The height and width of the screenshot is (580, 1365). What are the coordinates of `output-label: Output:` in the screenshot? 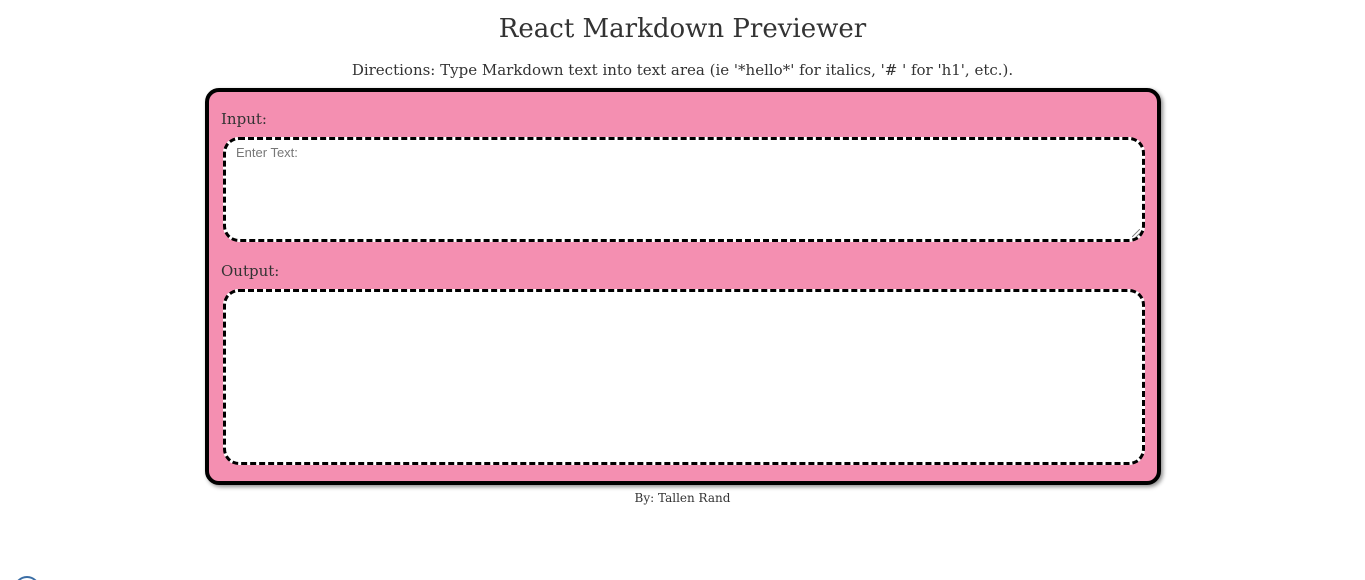 It's located at (250, 271).